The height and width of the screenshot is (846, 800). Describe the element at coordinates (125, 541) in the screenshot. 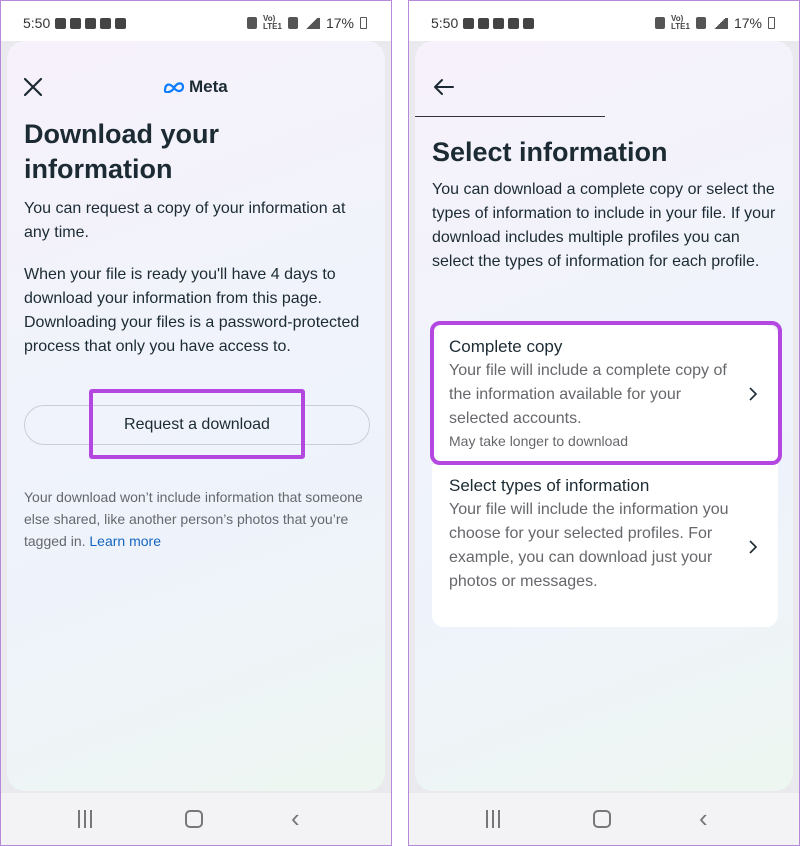

I see `learn-more-link: Learn more` at that location.